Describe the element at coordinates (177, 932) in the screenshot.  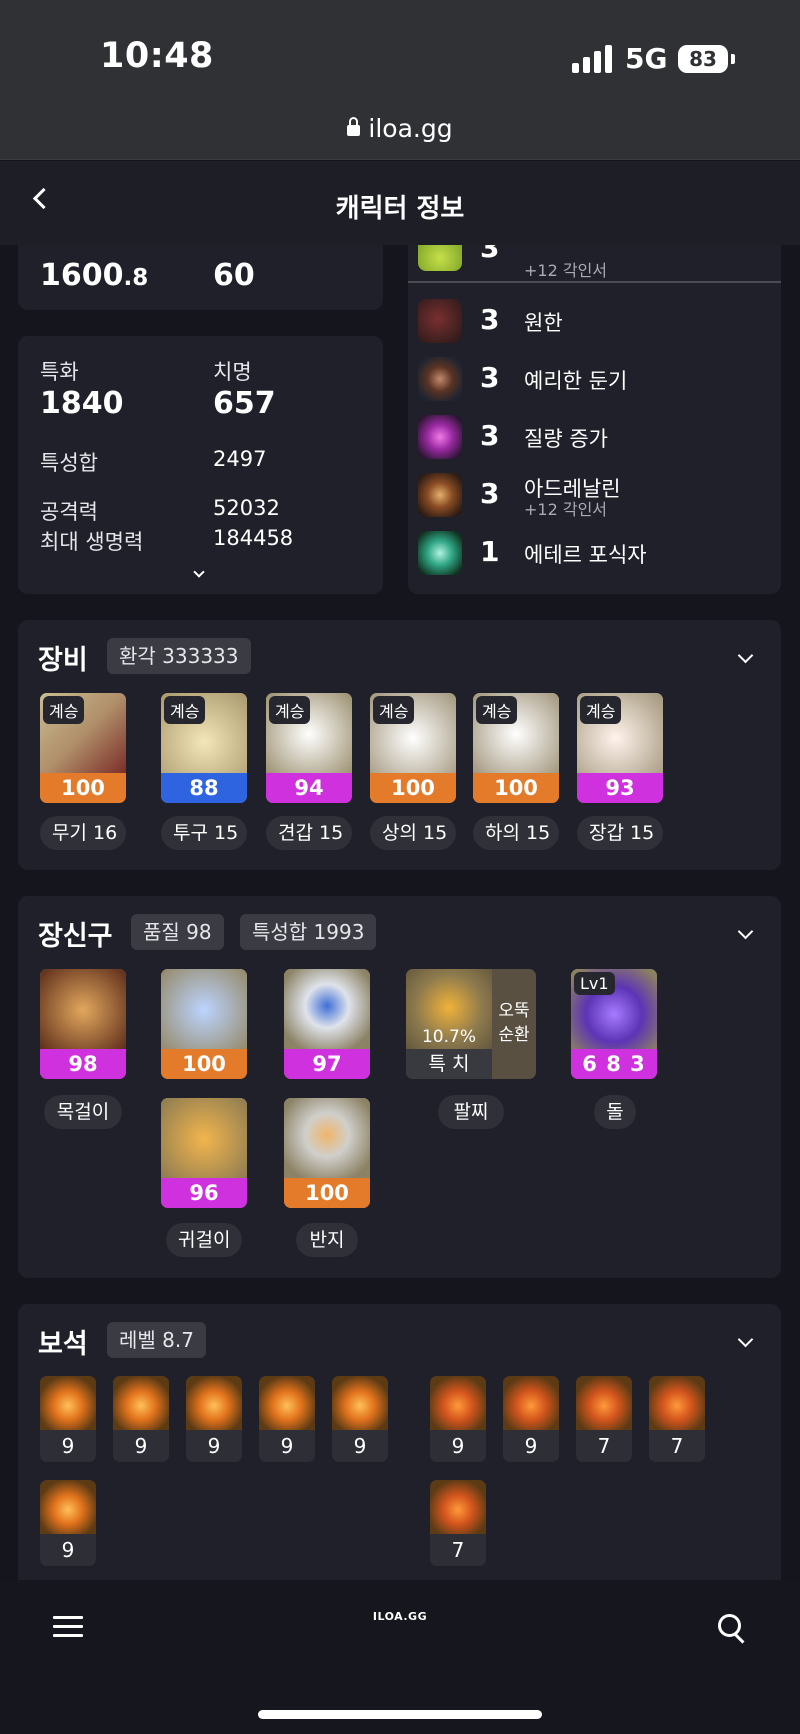
I see `quality-chip: 품질 98` at that location.